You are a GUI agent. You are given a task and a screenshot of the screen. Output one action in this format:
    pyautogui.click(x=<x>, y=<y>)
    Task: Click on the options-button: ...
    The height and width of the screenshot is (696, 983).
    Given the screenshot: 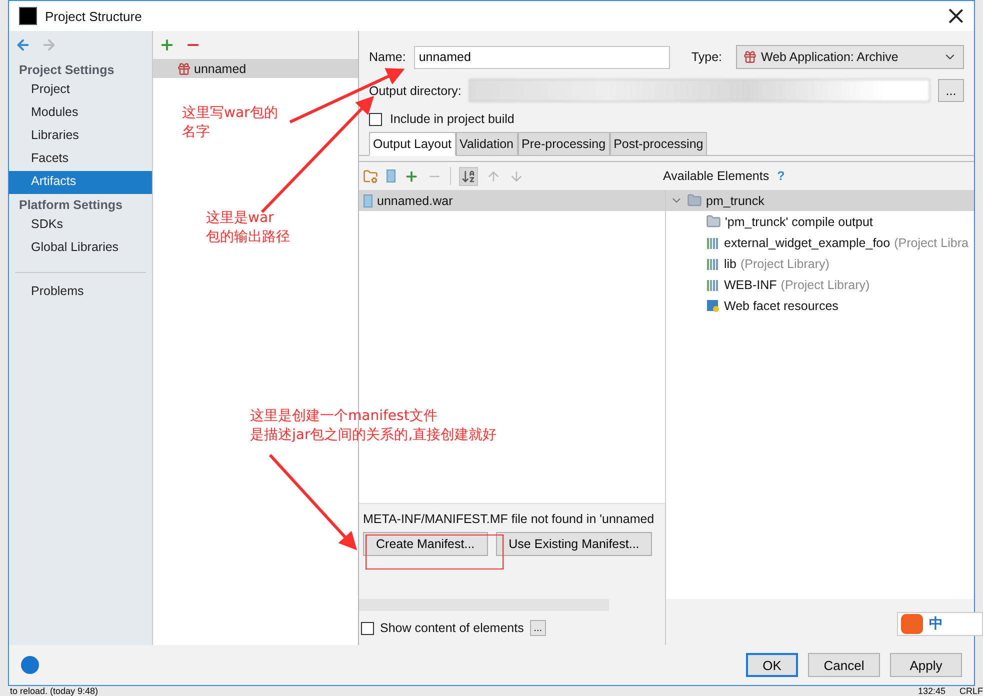 What is the action you would take?
    pyautogui.click(x=538, y=628)
    